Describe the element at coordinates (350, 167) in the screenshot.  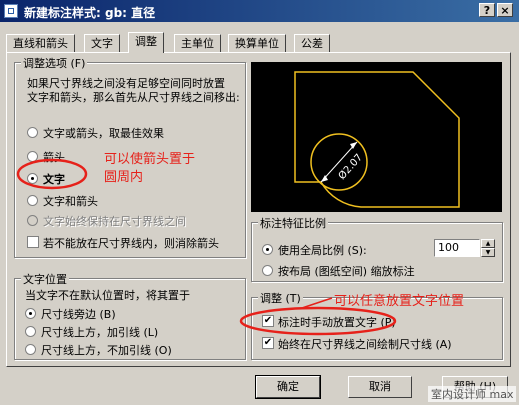
I see `preview-dimension-text: Ø2.07` at that location.